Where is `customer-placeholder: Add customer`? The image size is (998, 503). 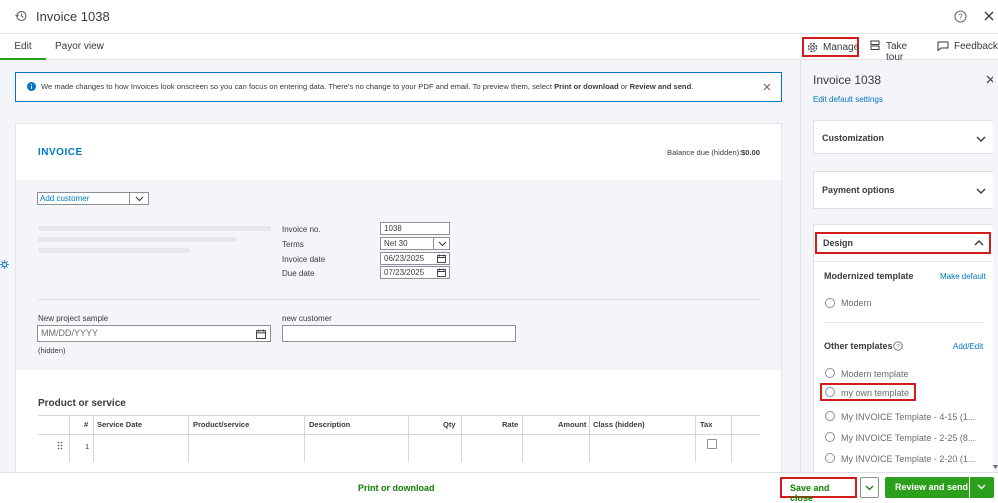 customer-placeholder: Add customer is located at coordinates (65, 198).